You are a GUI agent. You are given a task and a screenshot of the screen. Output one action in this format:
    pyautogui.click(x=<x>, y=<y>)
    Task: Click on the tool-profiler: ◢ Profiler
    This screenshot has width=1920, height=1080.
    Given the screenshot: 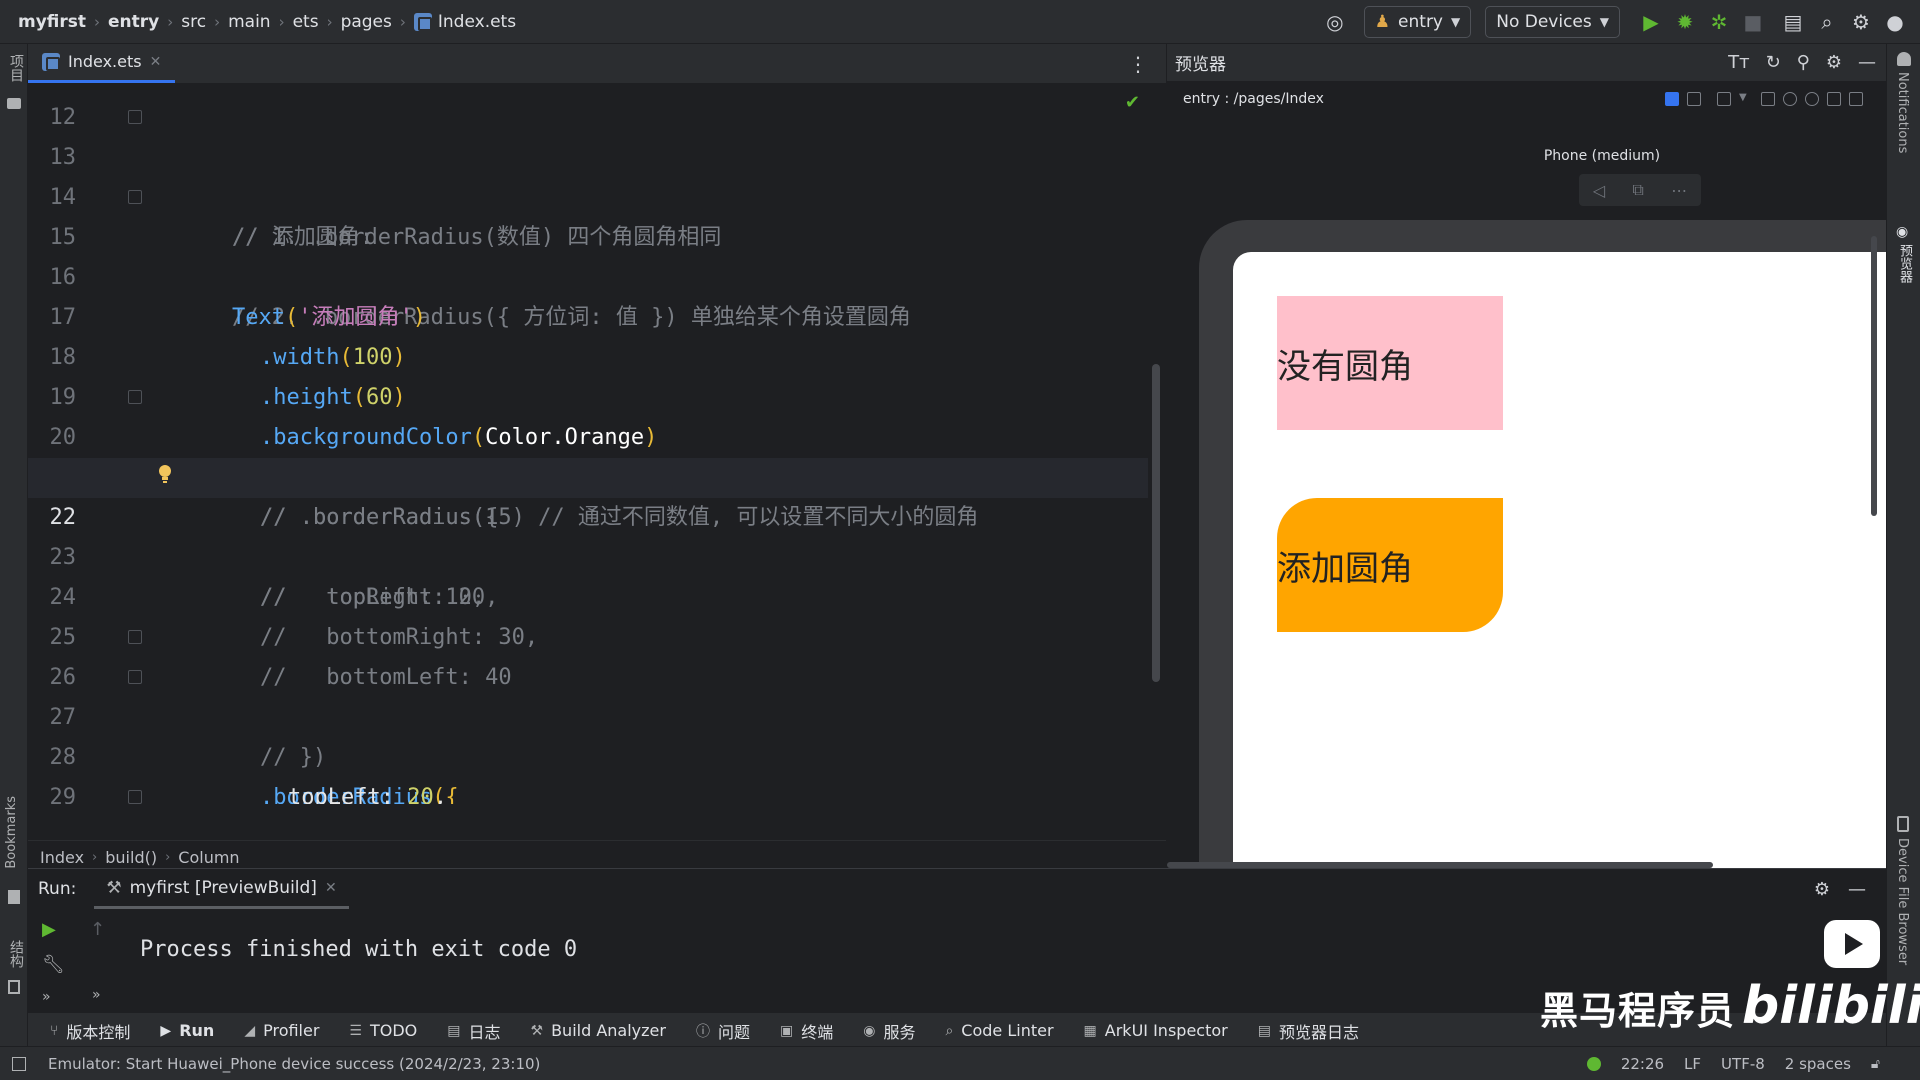 What is the action you would take?
    pyautogui.click(x=281, y=1030)
    